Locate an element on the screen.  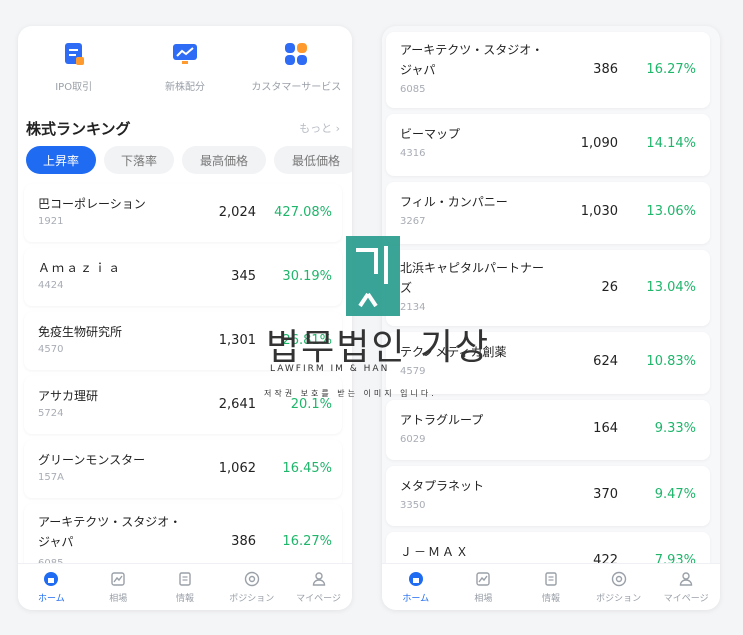
tab-gainers: 上昇率 is located at coordinates (61, 160).